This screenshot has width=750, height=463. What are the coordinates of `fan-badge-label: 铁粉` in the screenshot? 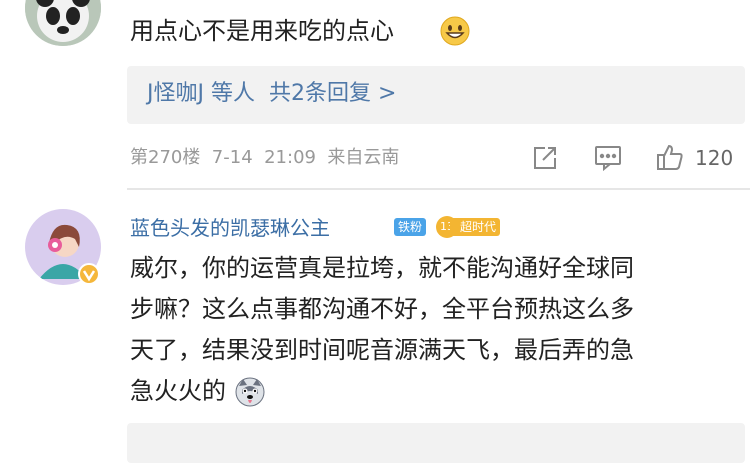 It's located at (410, 227).